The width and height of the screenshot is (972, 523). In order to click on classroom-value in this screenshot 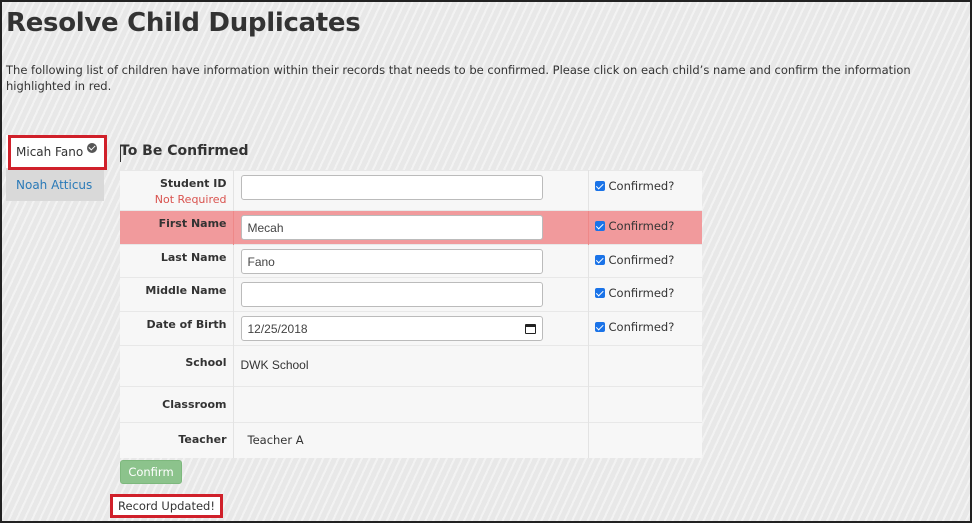, I will do `click(414, 392)`.